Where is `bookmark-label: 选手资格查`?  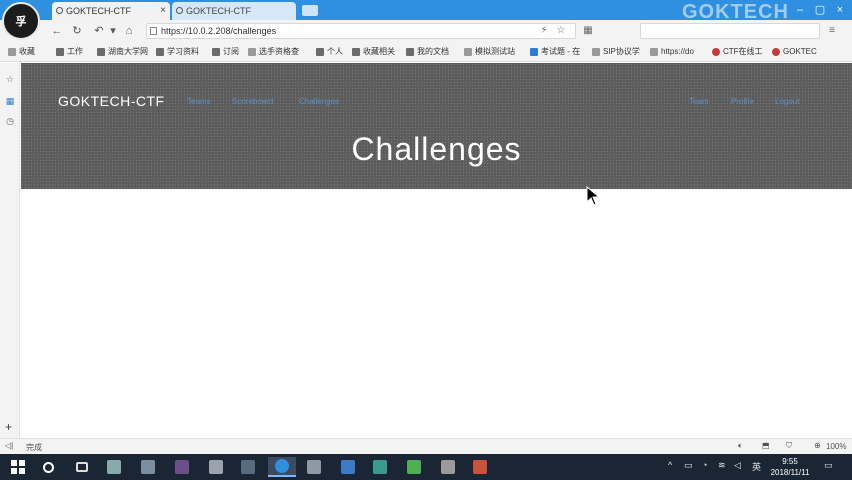 bookmark-label: 选手资格查 is located at coordinates (279, 51).